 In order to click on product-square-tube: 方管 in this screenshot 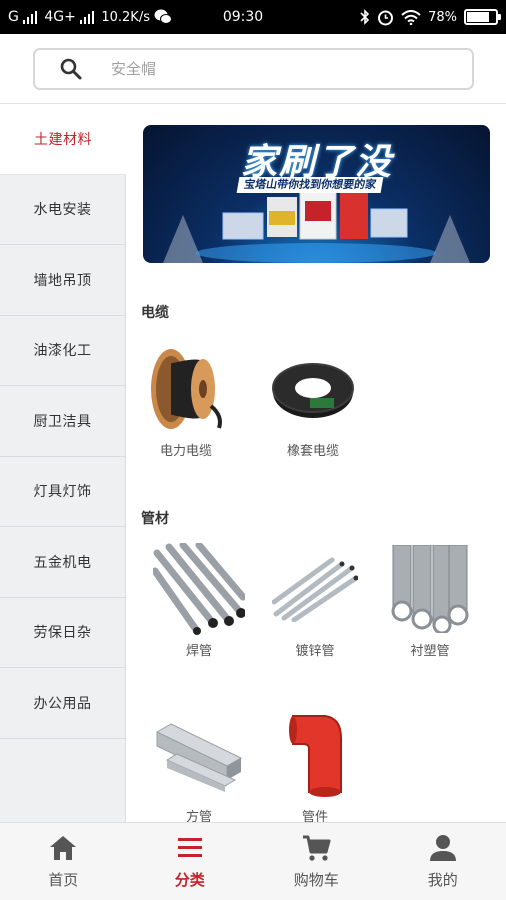, I will do `click(199, 766)`.